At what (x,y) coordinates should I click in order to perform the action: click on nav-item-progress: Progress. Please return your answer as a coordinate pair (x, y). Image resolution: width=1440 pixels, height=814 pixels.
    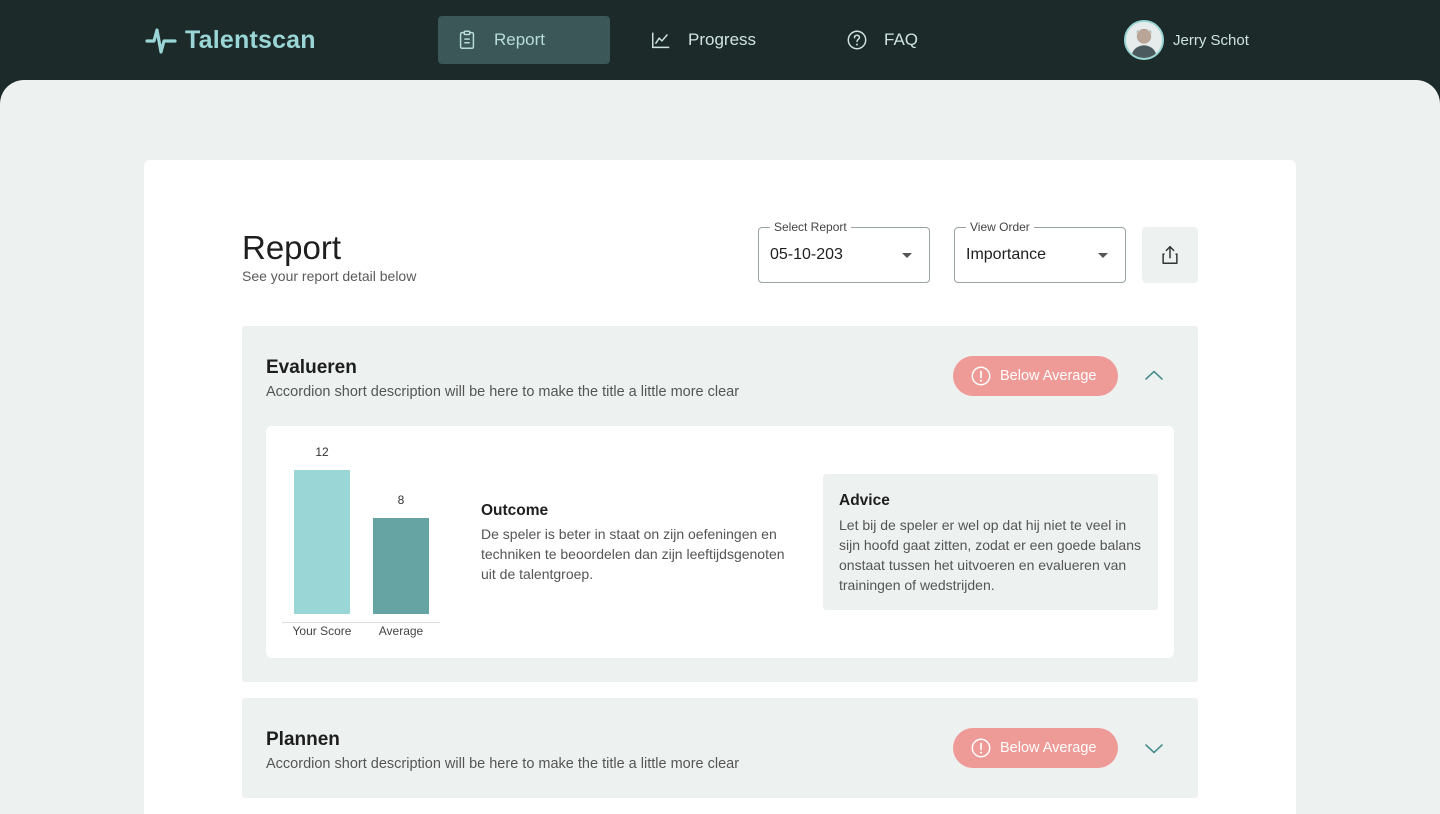
    Looking at the image, I should click on (707, 40).